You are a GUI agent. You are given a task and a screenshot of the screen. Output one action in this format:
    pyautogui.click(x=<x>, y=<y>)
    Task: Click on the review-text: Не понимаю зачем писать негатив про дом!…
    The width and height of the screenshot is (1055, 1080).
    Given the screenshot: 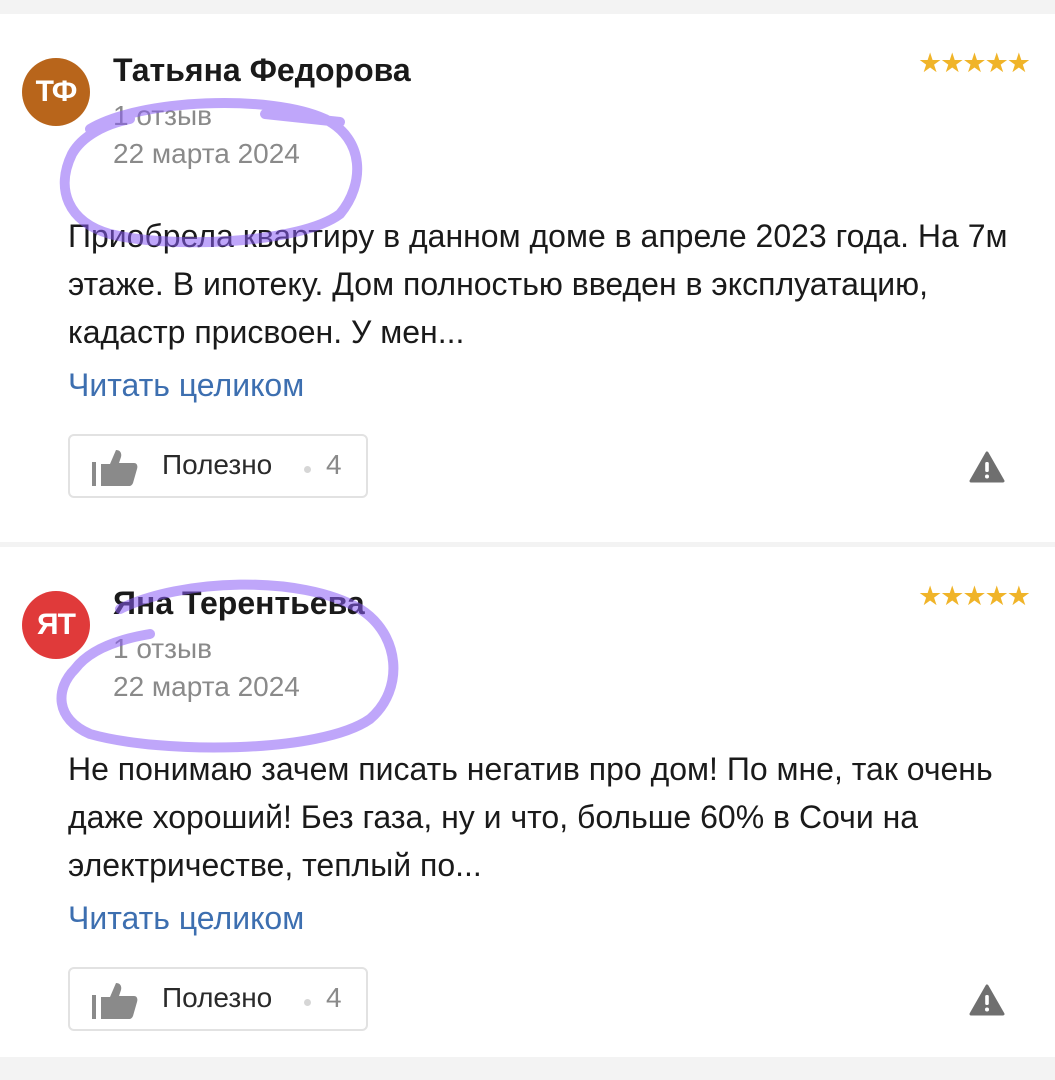 What is the action you would take?
    pyautogui.click(x=530, y=817)
    